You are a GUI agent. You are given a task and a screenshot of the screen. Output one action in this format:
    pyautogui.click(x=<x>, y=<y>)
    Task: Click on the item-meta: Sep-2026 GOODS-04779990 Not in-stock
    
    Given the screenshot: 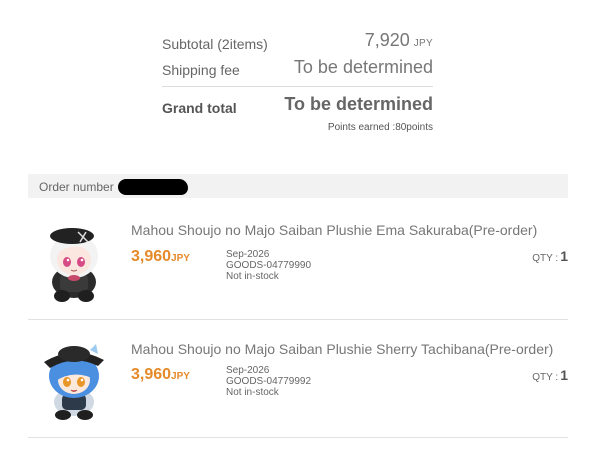 What is the action you would take?
    pyautogui.click(x=268, y=265)
    